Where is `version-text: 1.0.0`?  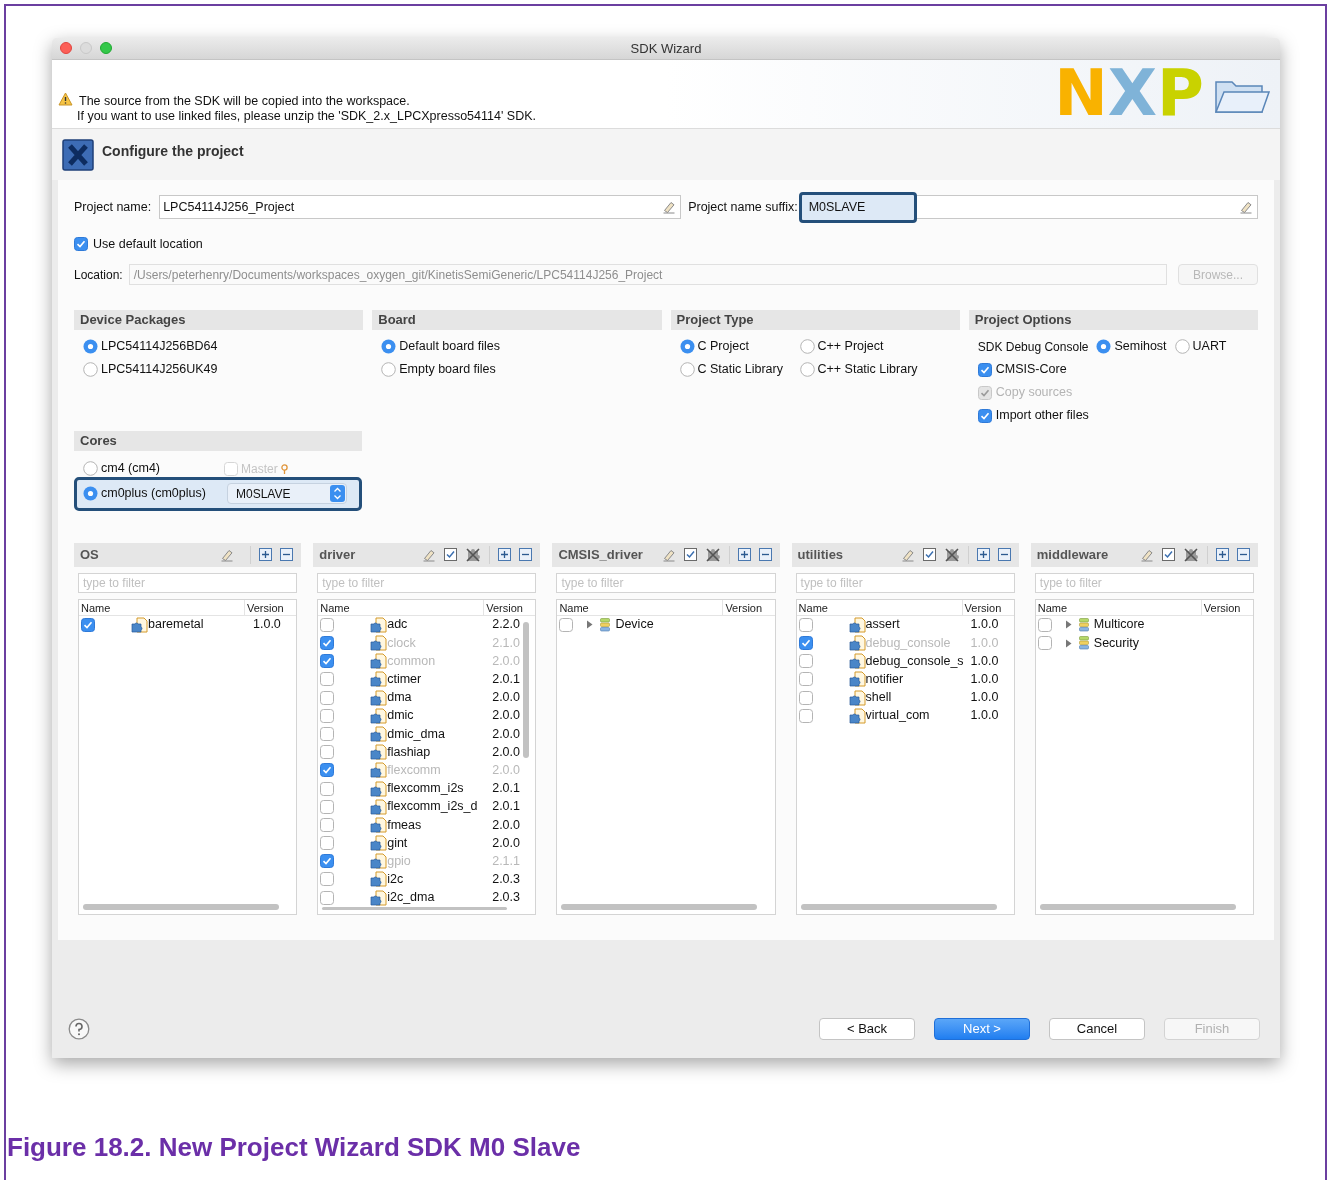
version-text: 1.0.0 is located at coordinates (984, 680).